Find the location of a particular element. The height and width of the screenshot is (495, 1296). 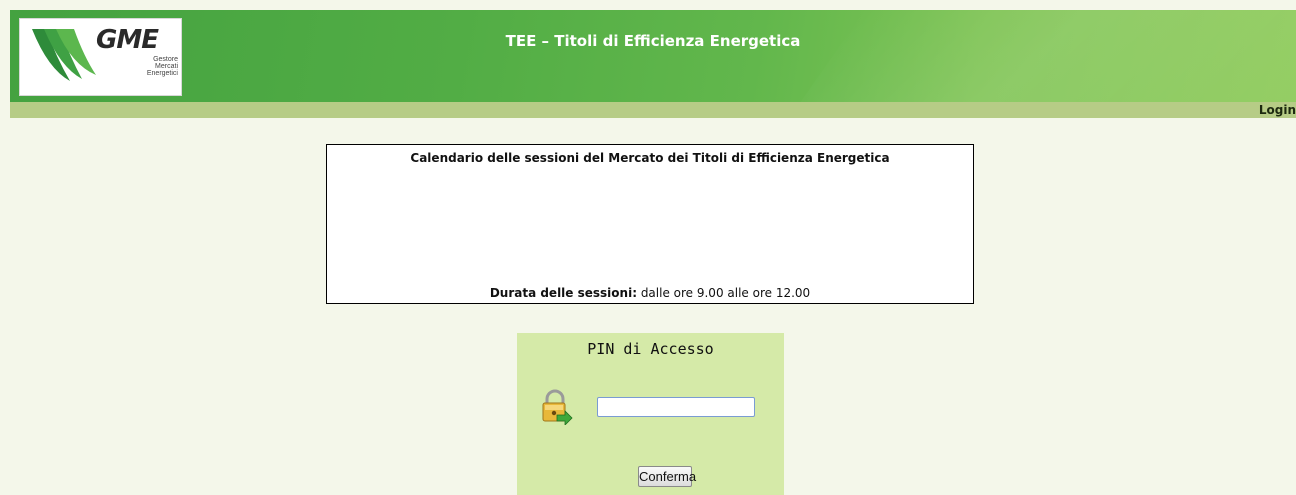

login-bar: Login is located at coordinates (653, 110).